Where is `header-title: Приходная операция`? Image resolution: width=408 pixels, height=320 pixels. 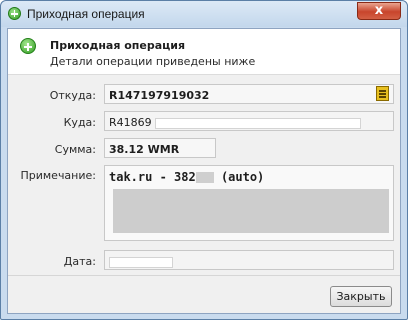 header-title: Приходная операция is located at coordinates (118, 45).